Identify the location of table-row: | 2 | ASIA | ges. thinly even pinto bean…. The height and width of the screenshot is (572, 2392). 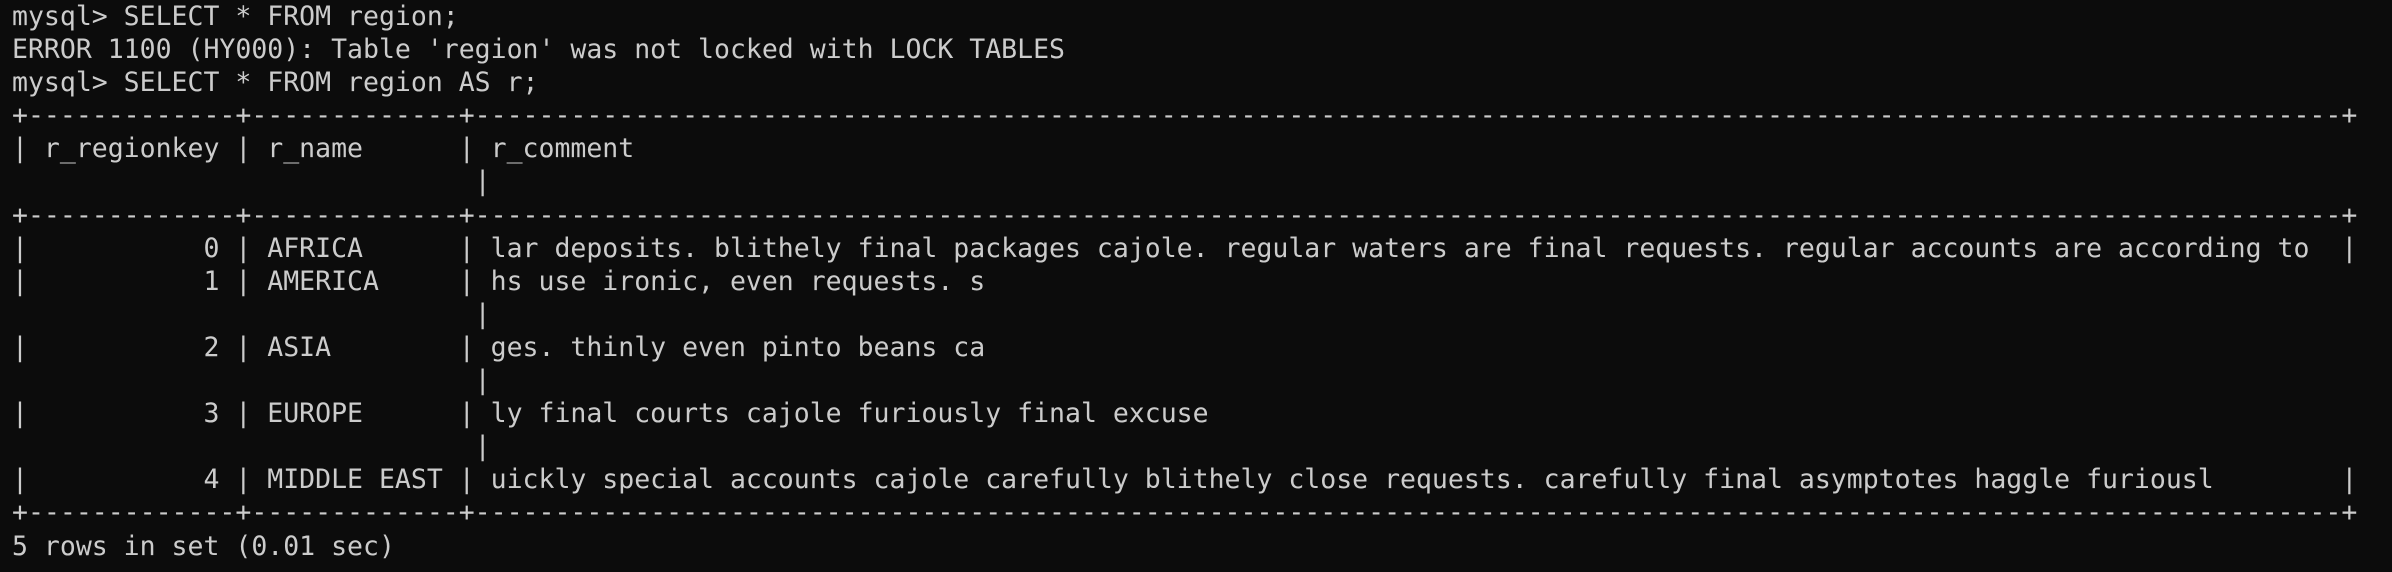
(499, 347).